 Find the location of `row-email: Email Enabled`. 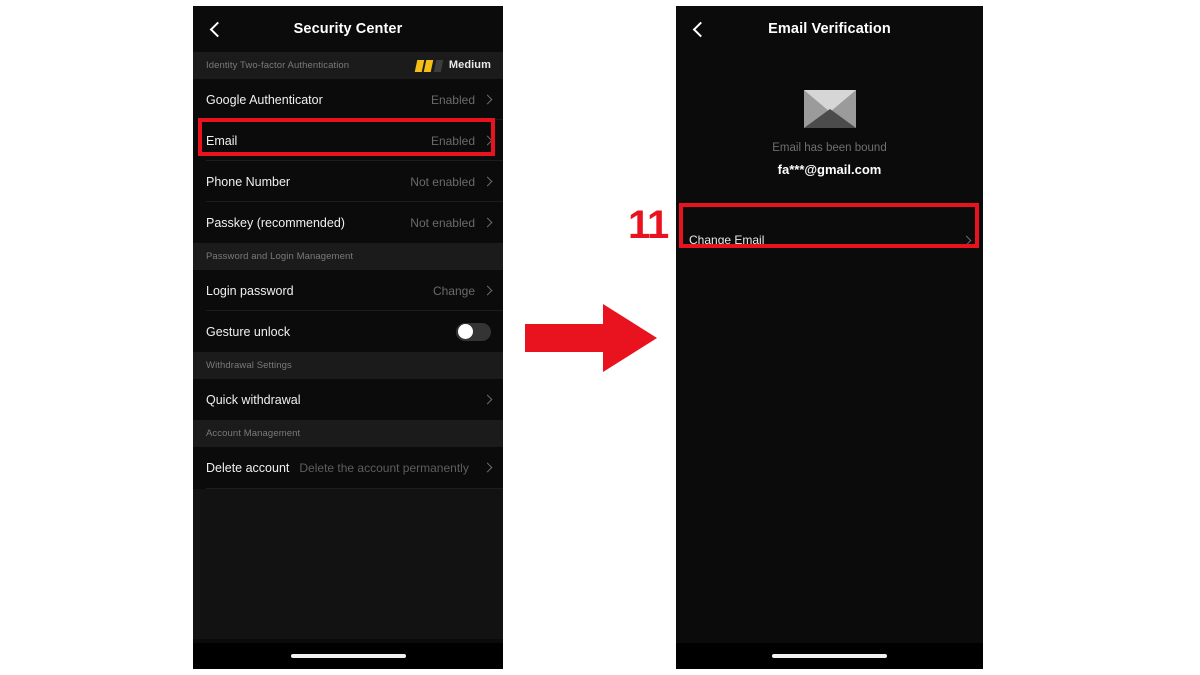

row-email: Email Enabled is located at coordinates (348, 140).